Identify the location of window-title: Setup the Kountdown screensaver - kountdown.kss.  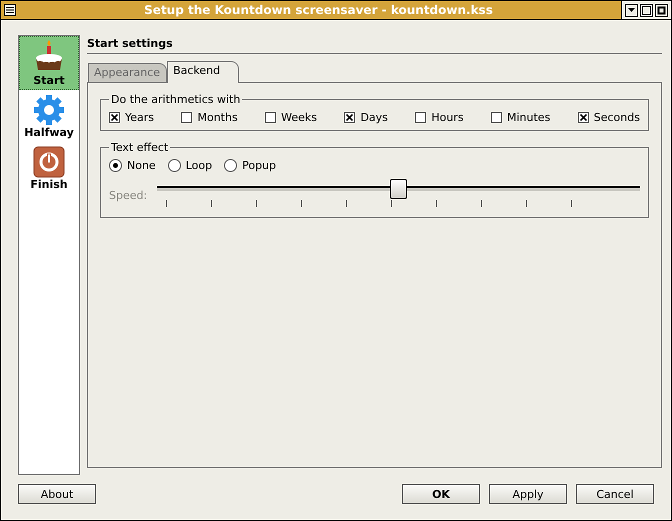
(318, 10).